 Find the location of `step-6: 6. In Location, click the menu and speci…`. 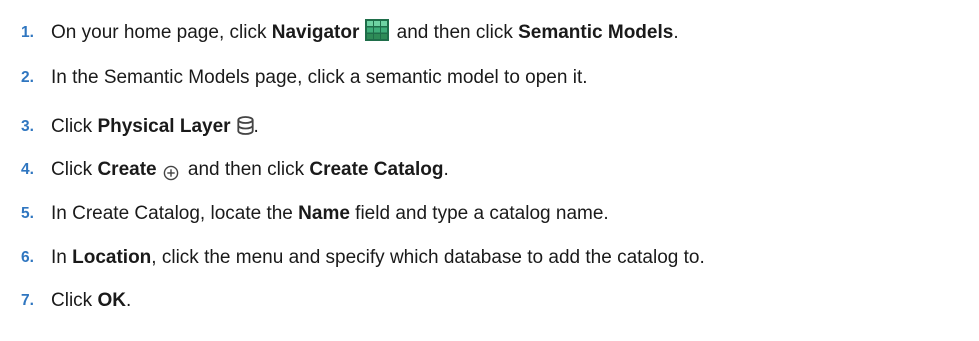

step-6: 6. In Location, click the menu and speci… is located at coordinates (352, 258).